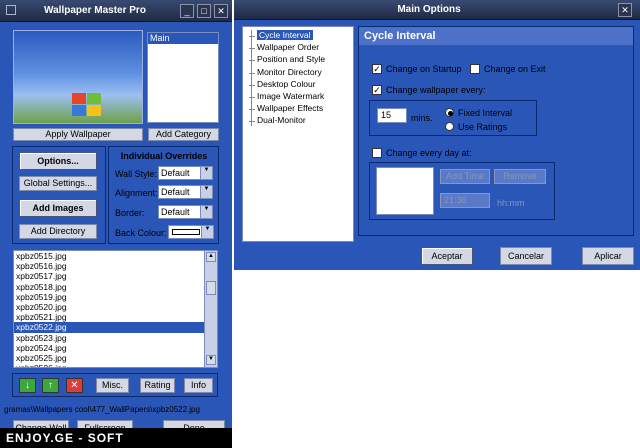 The height and width of the screenshot is (448, 640). Describe the element at coordinates (115, 348) in the screenshot. I see `file-list-item: xpbz0524.jpg` at that location.